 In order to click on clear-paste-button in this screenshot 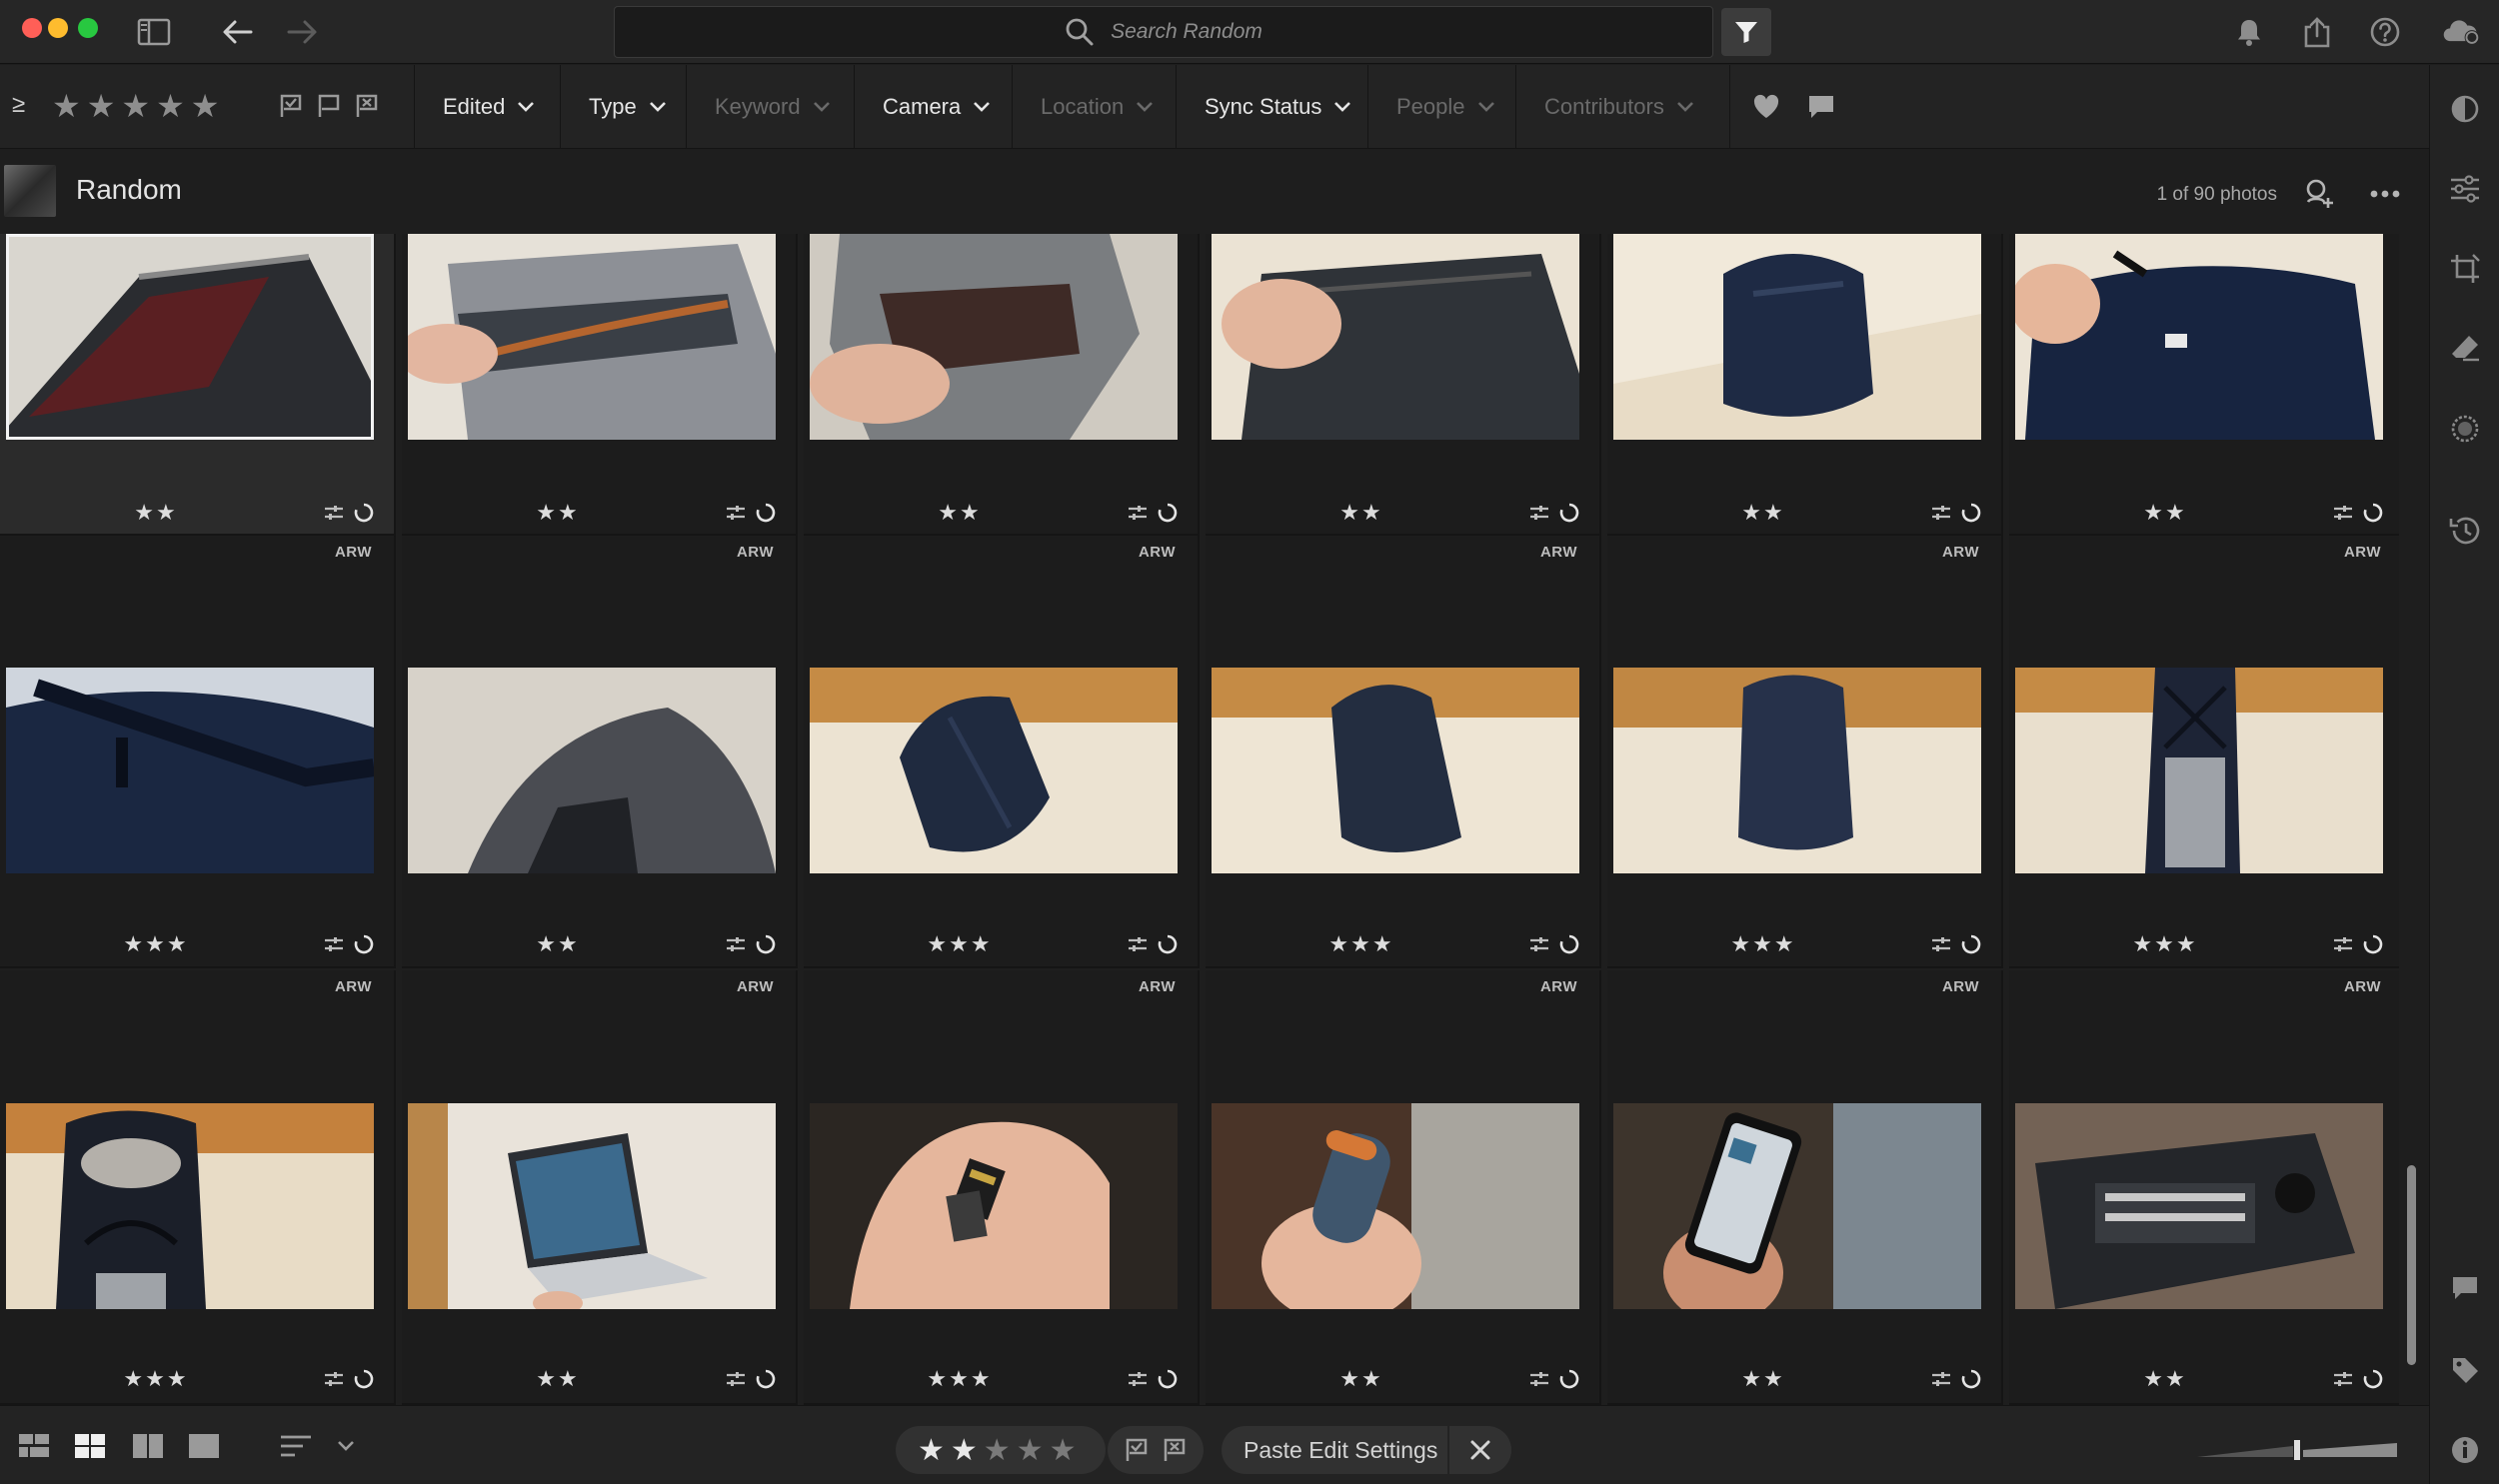, I will do `click(1479, 1450)`.